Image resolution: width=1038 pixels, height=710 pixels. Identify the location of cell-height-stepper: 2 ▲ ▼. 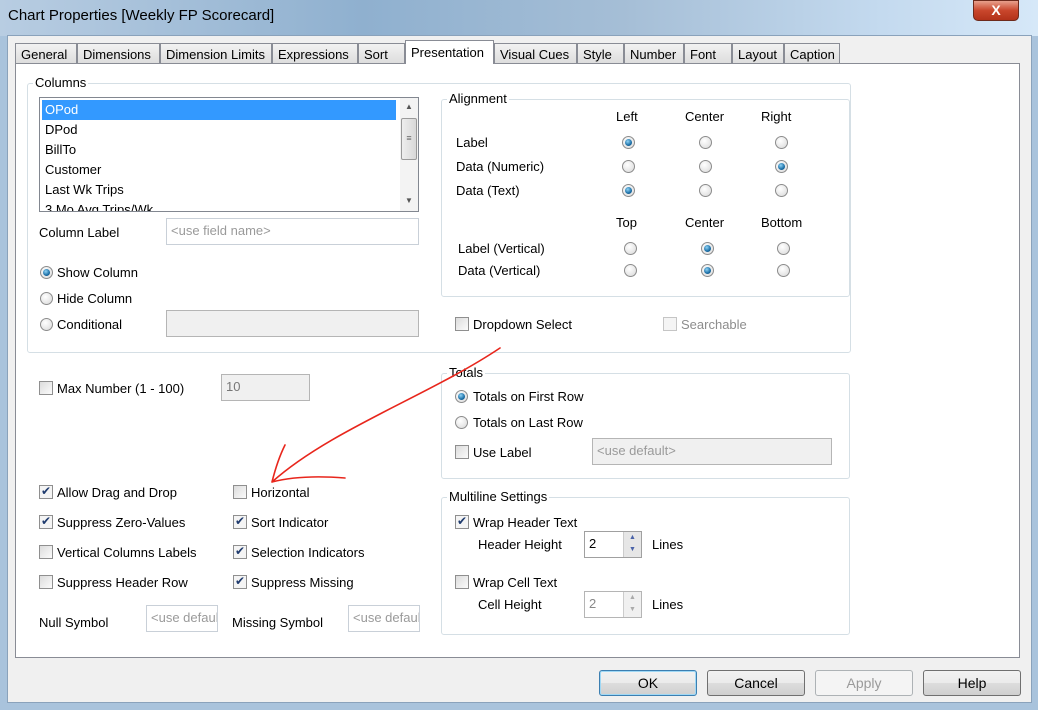
(613, 604).